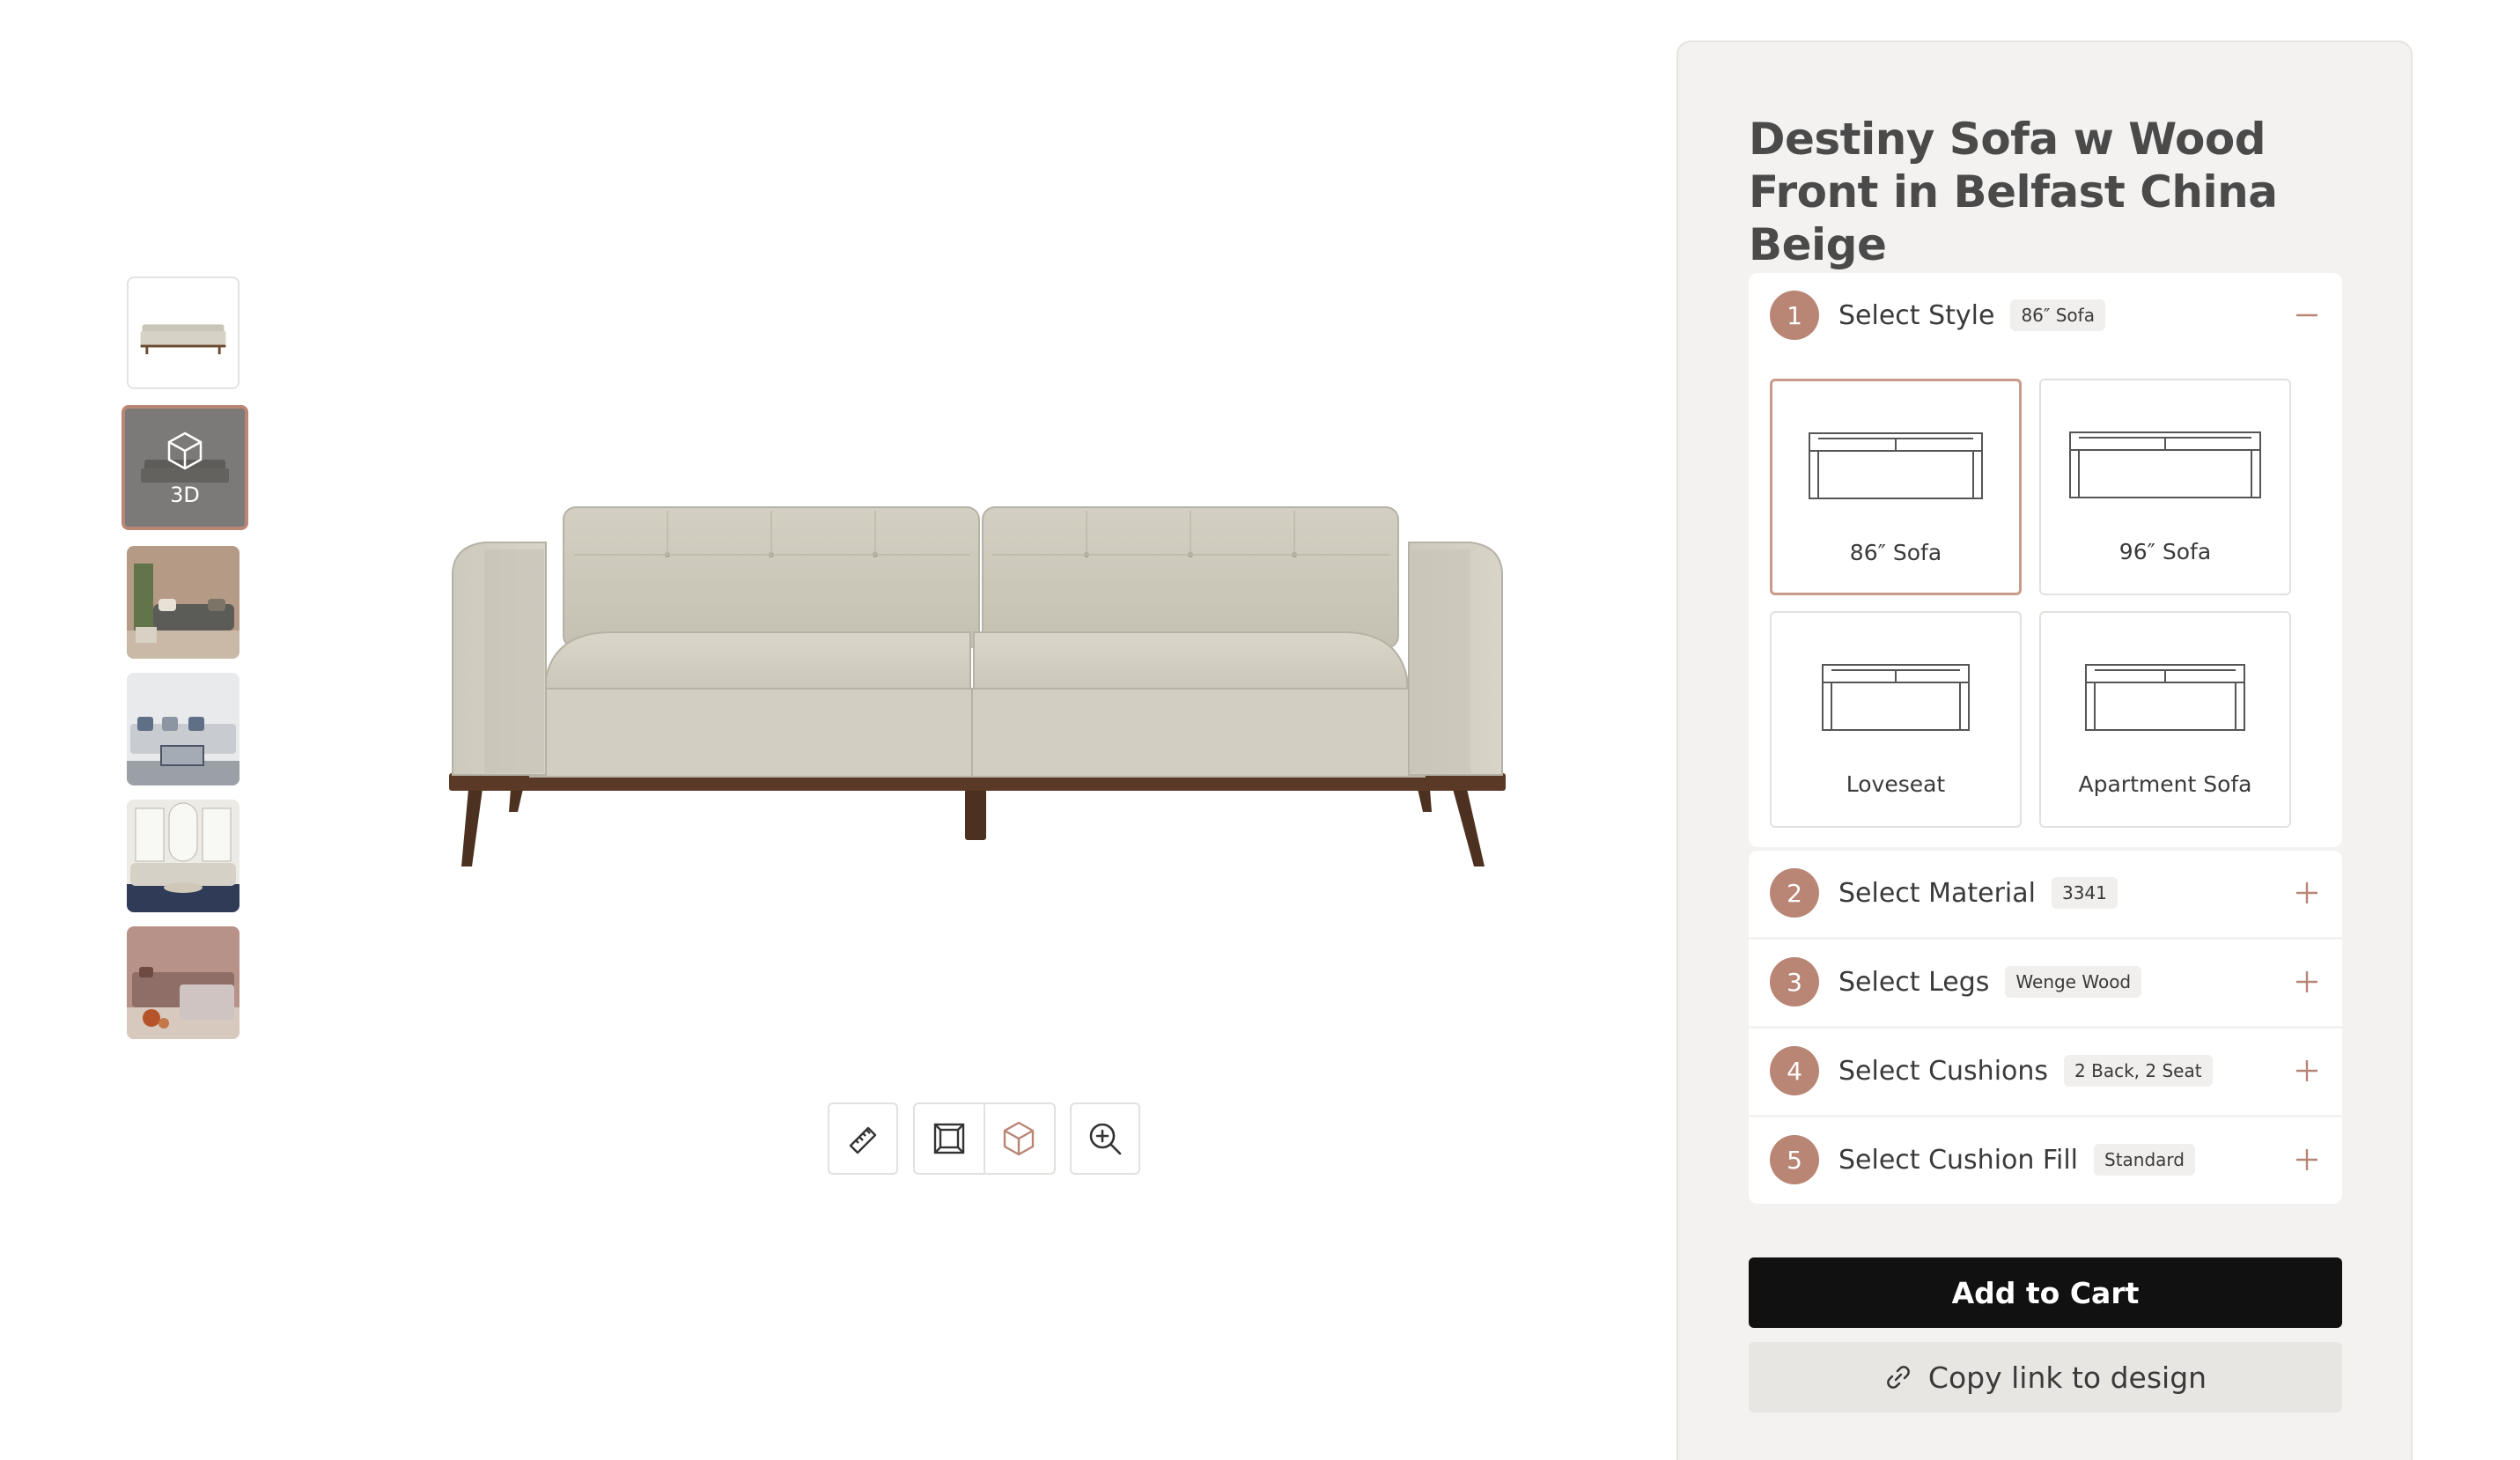 This screenshot has height=1460, width=2520. Describe the element at coordinates (2165, 697) in the screenshot. I see `apartment-sofa-outline-icon` at that location.